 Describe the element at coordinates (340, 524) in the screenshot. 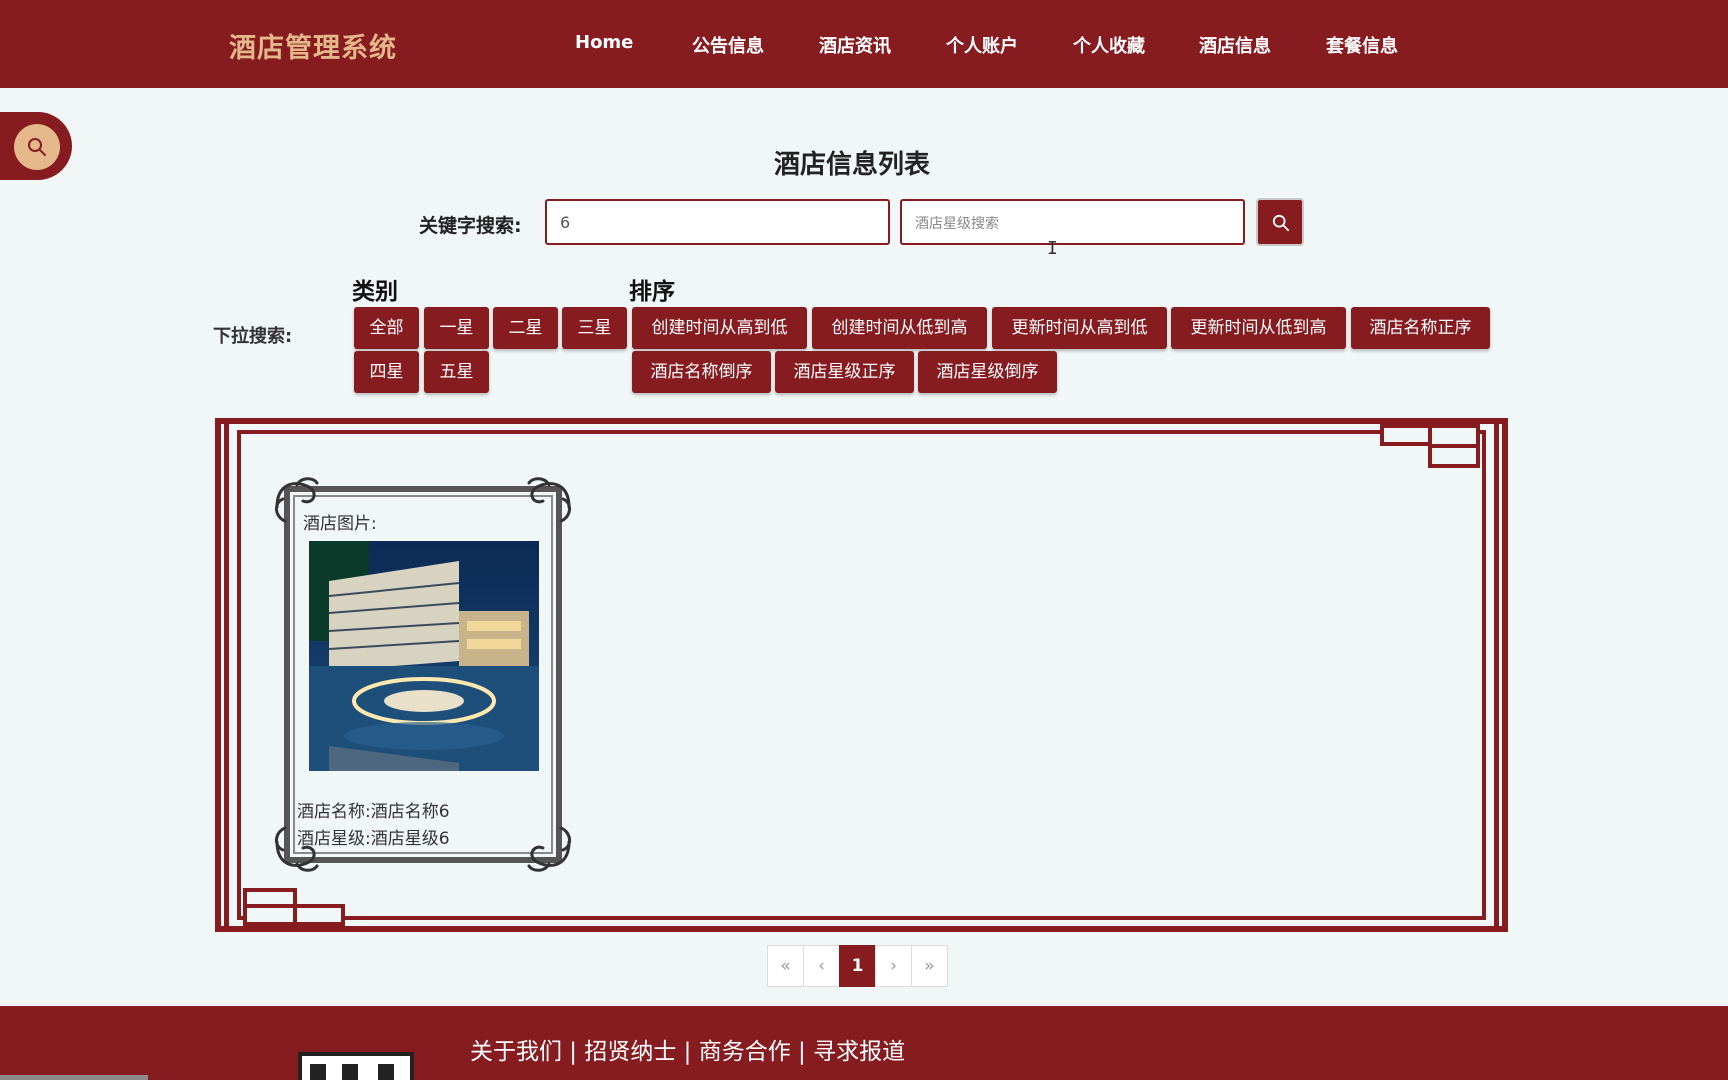

I see `hotel-image-label: 酒店图片:` at that location.